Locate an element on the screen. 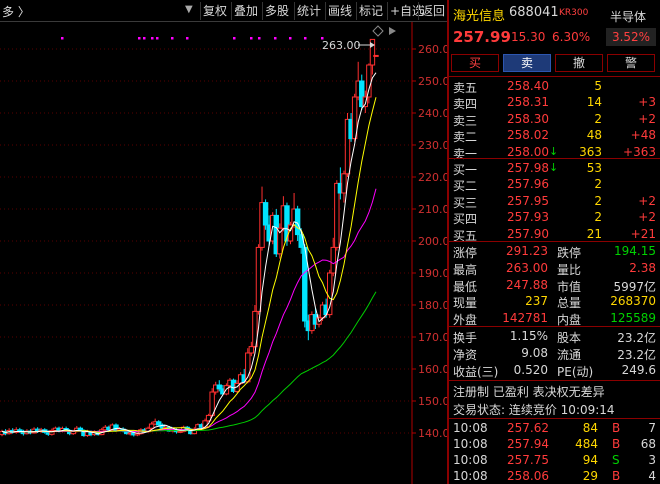 The image size is (660, 484). chevron-down-icon: ▼ is located at coordinates (190, 10).